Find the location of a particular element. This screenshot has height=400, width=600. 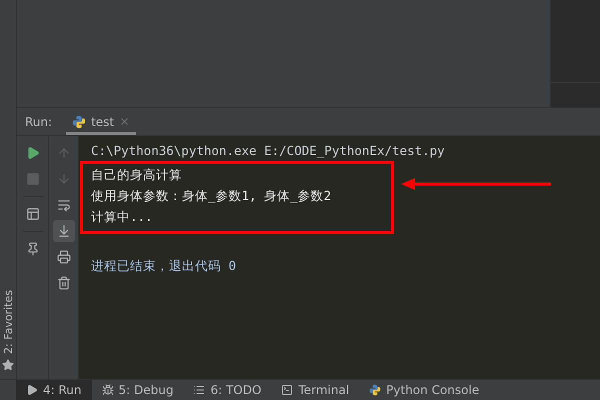

tool-window-tab: 4: Run is located at coordinates (54, 390).